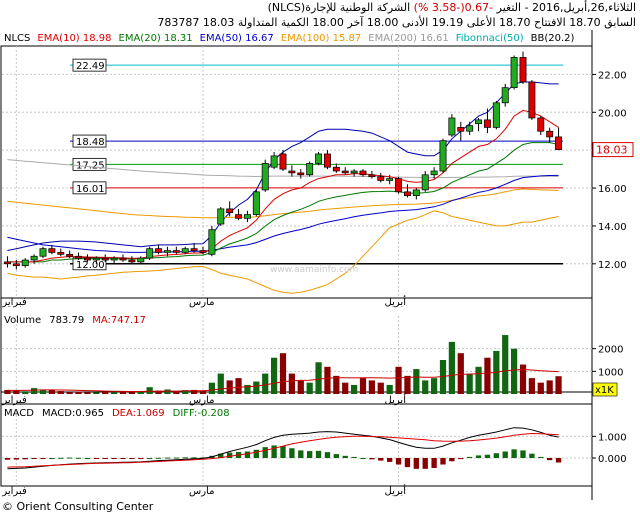  Describe the element at coordinates (67, 320) in the screenshot. I see `volume-legend-value: 783.79` at that location.